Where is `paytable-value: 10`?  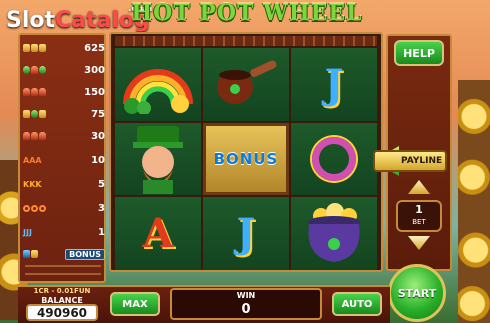
paytable-value: 10 is located at coordinates (98, 160).